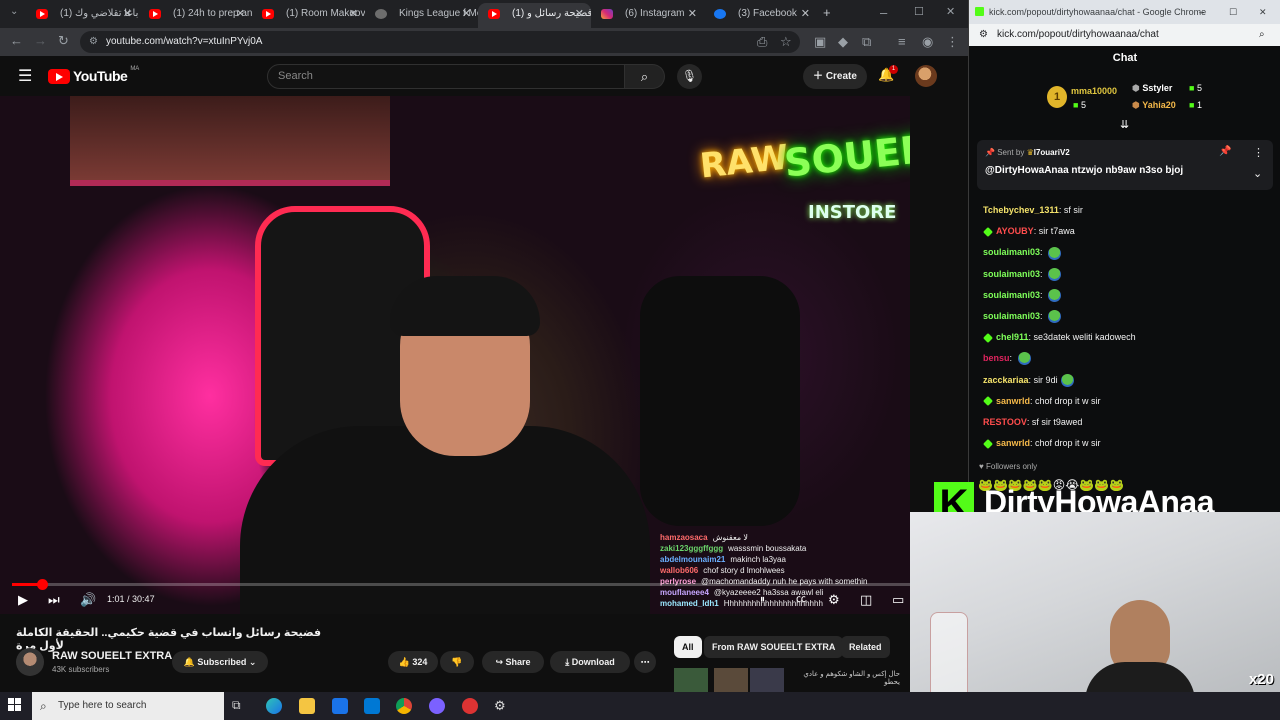 The image size is (1280, 720). Describe the element at coordinates (926, 76) in the screenshot. I see `user-avatar` at that location.